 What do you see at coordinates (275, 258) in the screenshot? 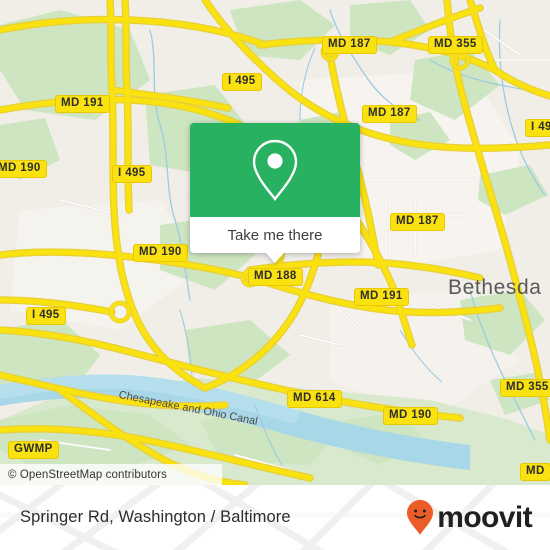
I see `callout-tail` at bounding box center [275, 258].